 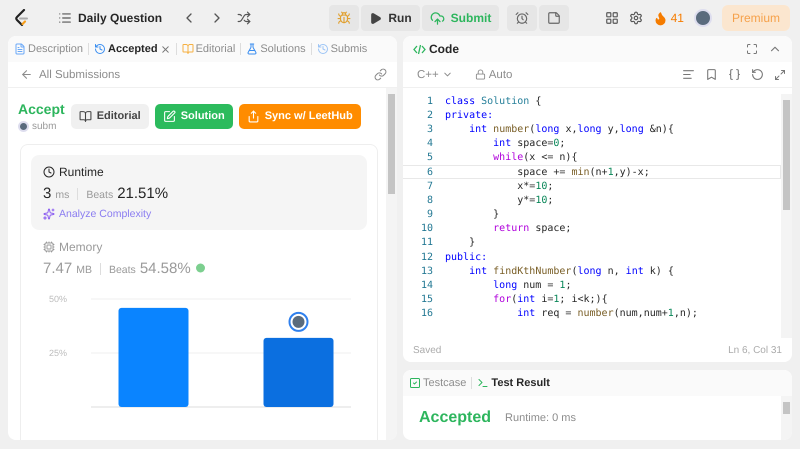 I want to click on code-line: space += min(n+1,y)-x;, so click(x=583, y=172).